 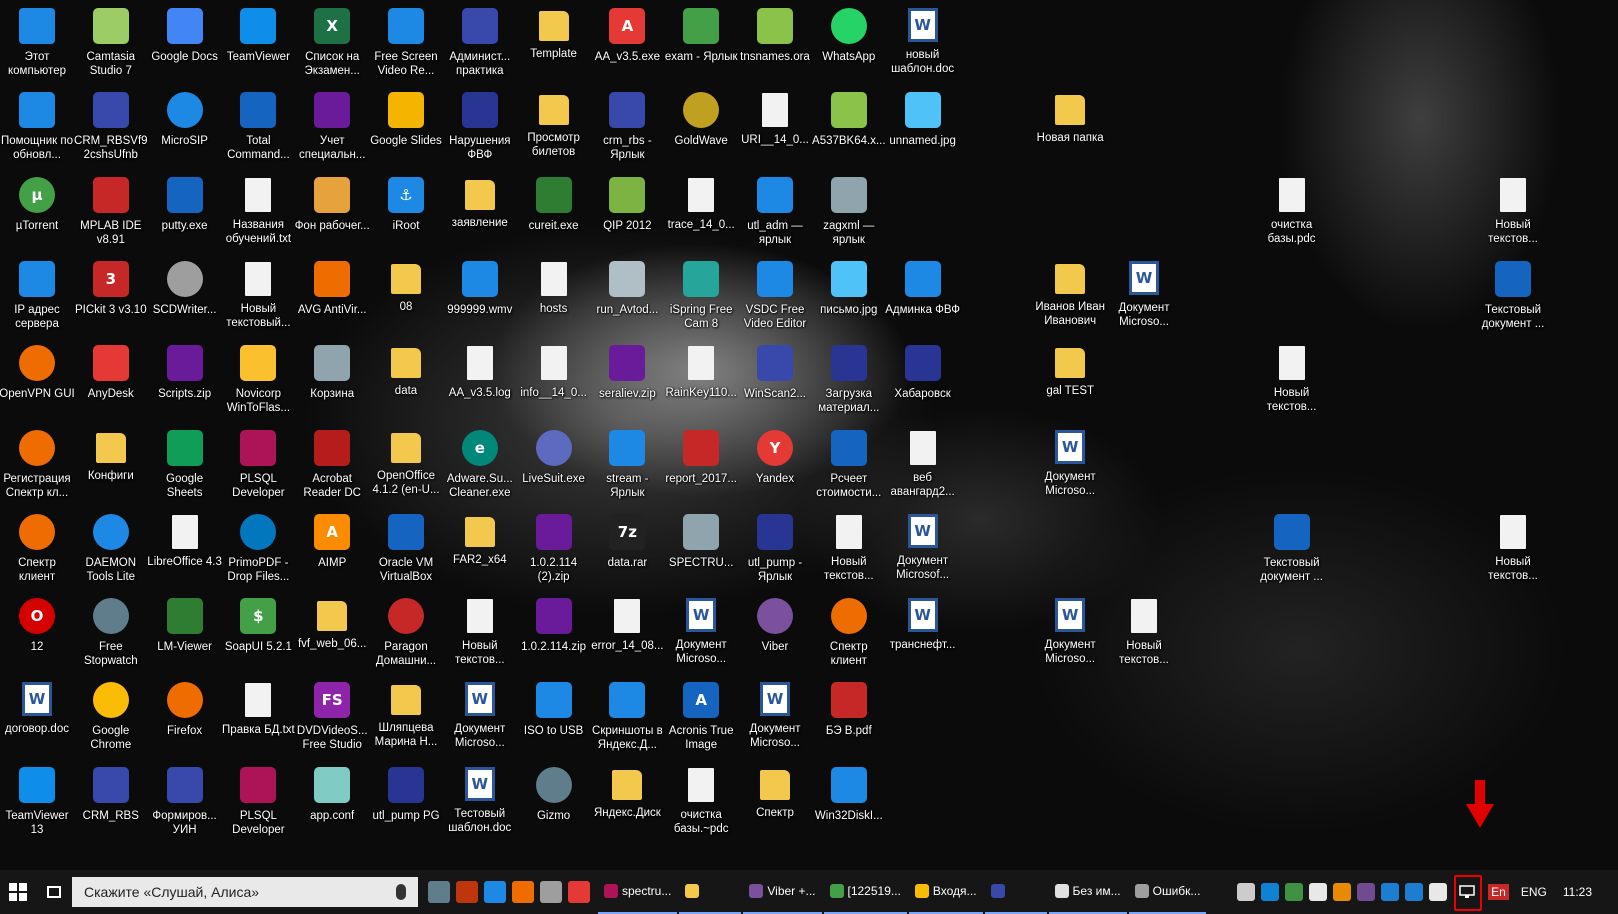 I want to click on desktop-icon: Firefox, so click(x=185, y=718).